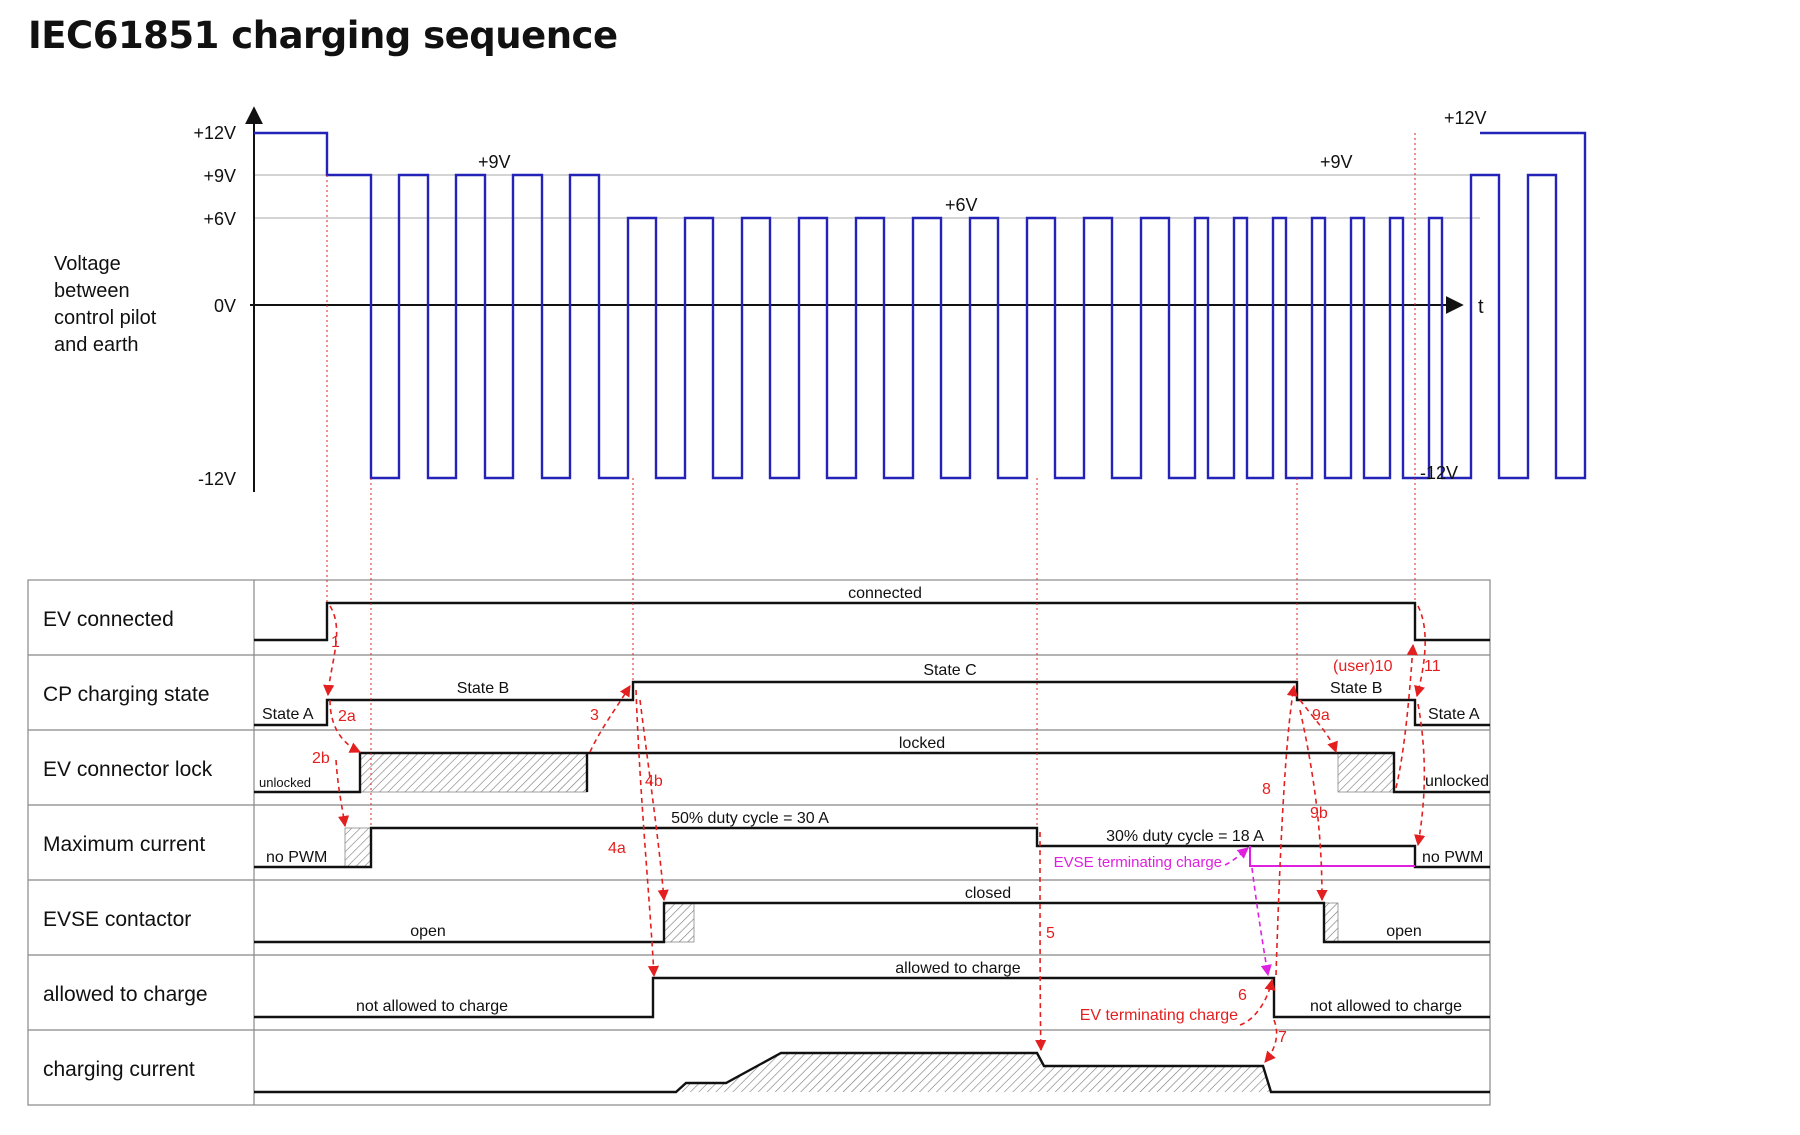  What do you see at coordinates (124, 844) in the screenshot?
I see `row-label-maximum-current: Maximum current` at bounding box center [124, 844].